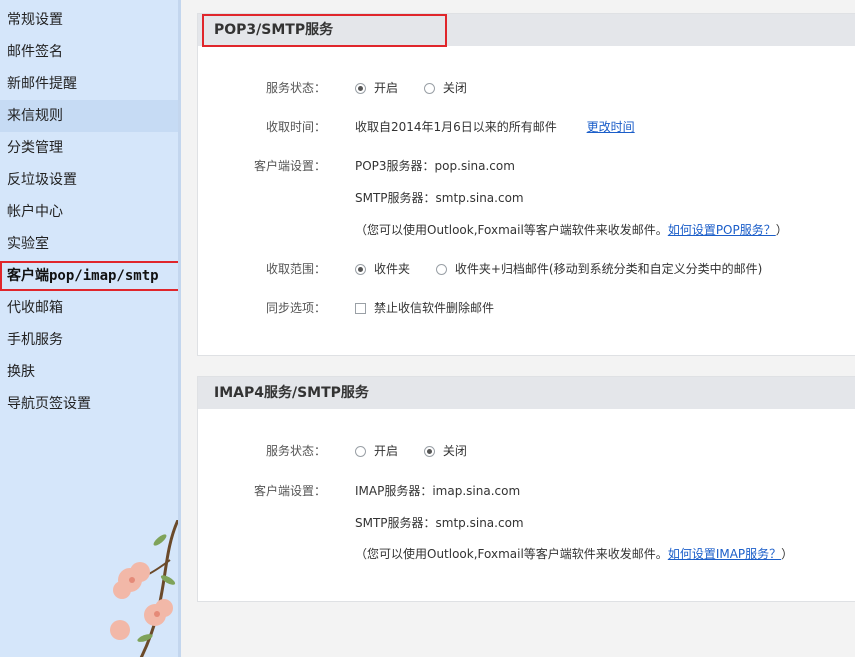  What do you see at coordinates (89, 180) in the screenshot?
I see `sidebar-item-anti-spam: 反垃圾设置` at bounding box center [89, 180].